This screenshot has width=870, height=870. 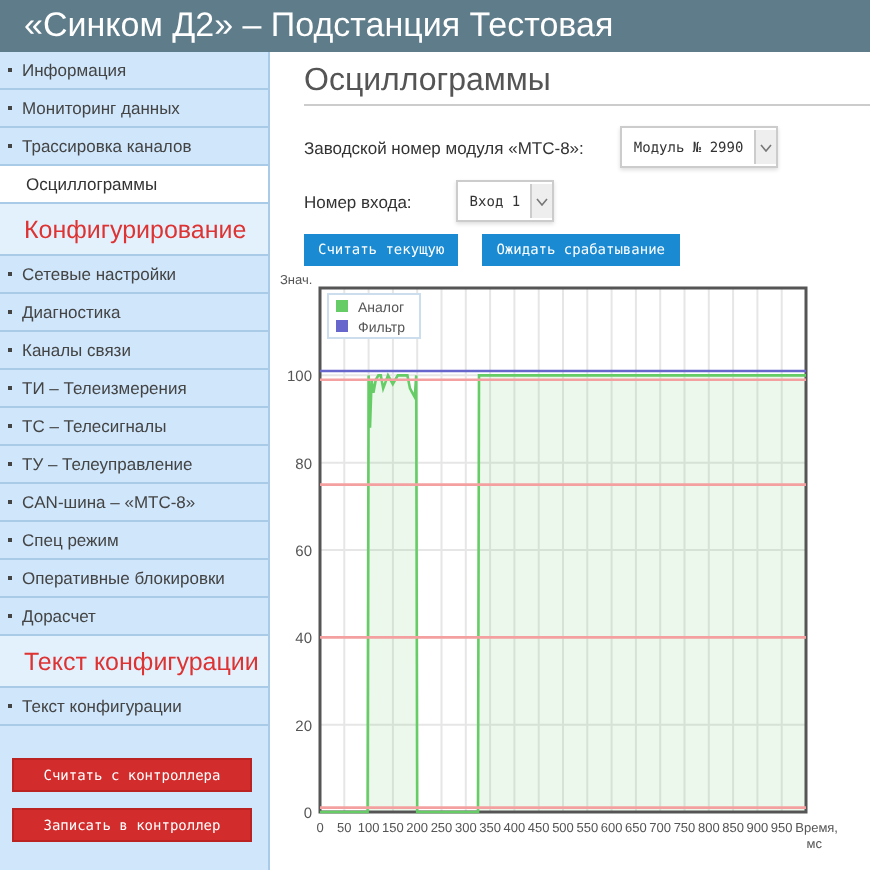 I want to click on field-label: Заводской номер модуля «МТС-8»:, so click(x=444, y=147).